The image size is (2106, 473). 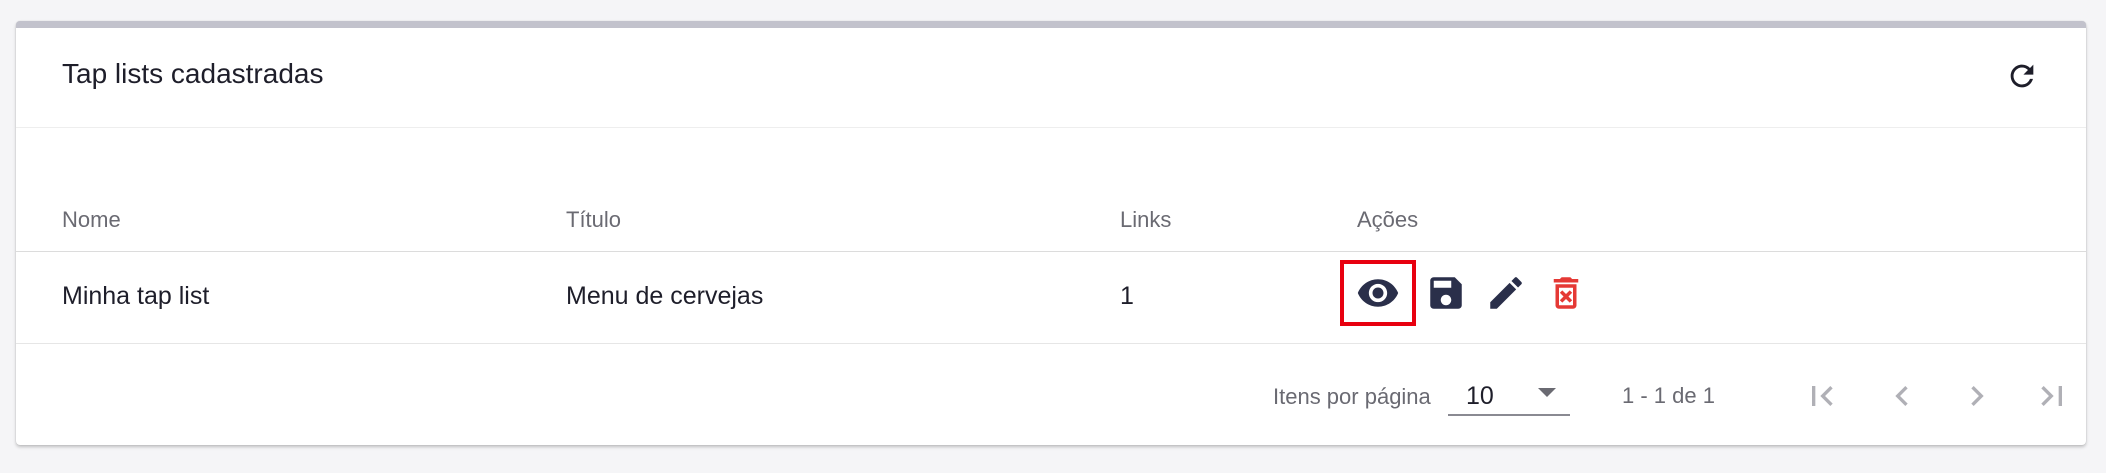 I want to click on eye-icon, so click(x=1378, y=293).